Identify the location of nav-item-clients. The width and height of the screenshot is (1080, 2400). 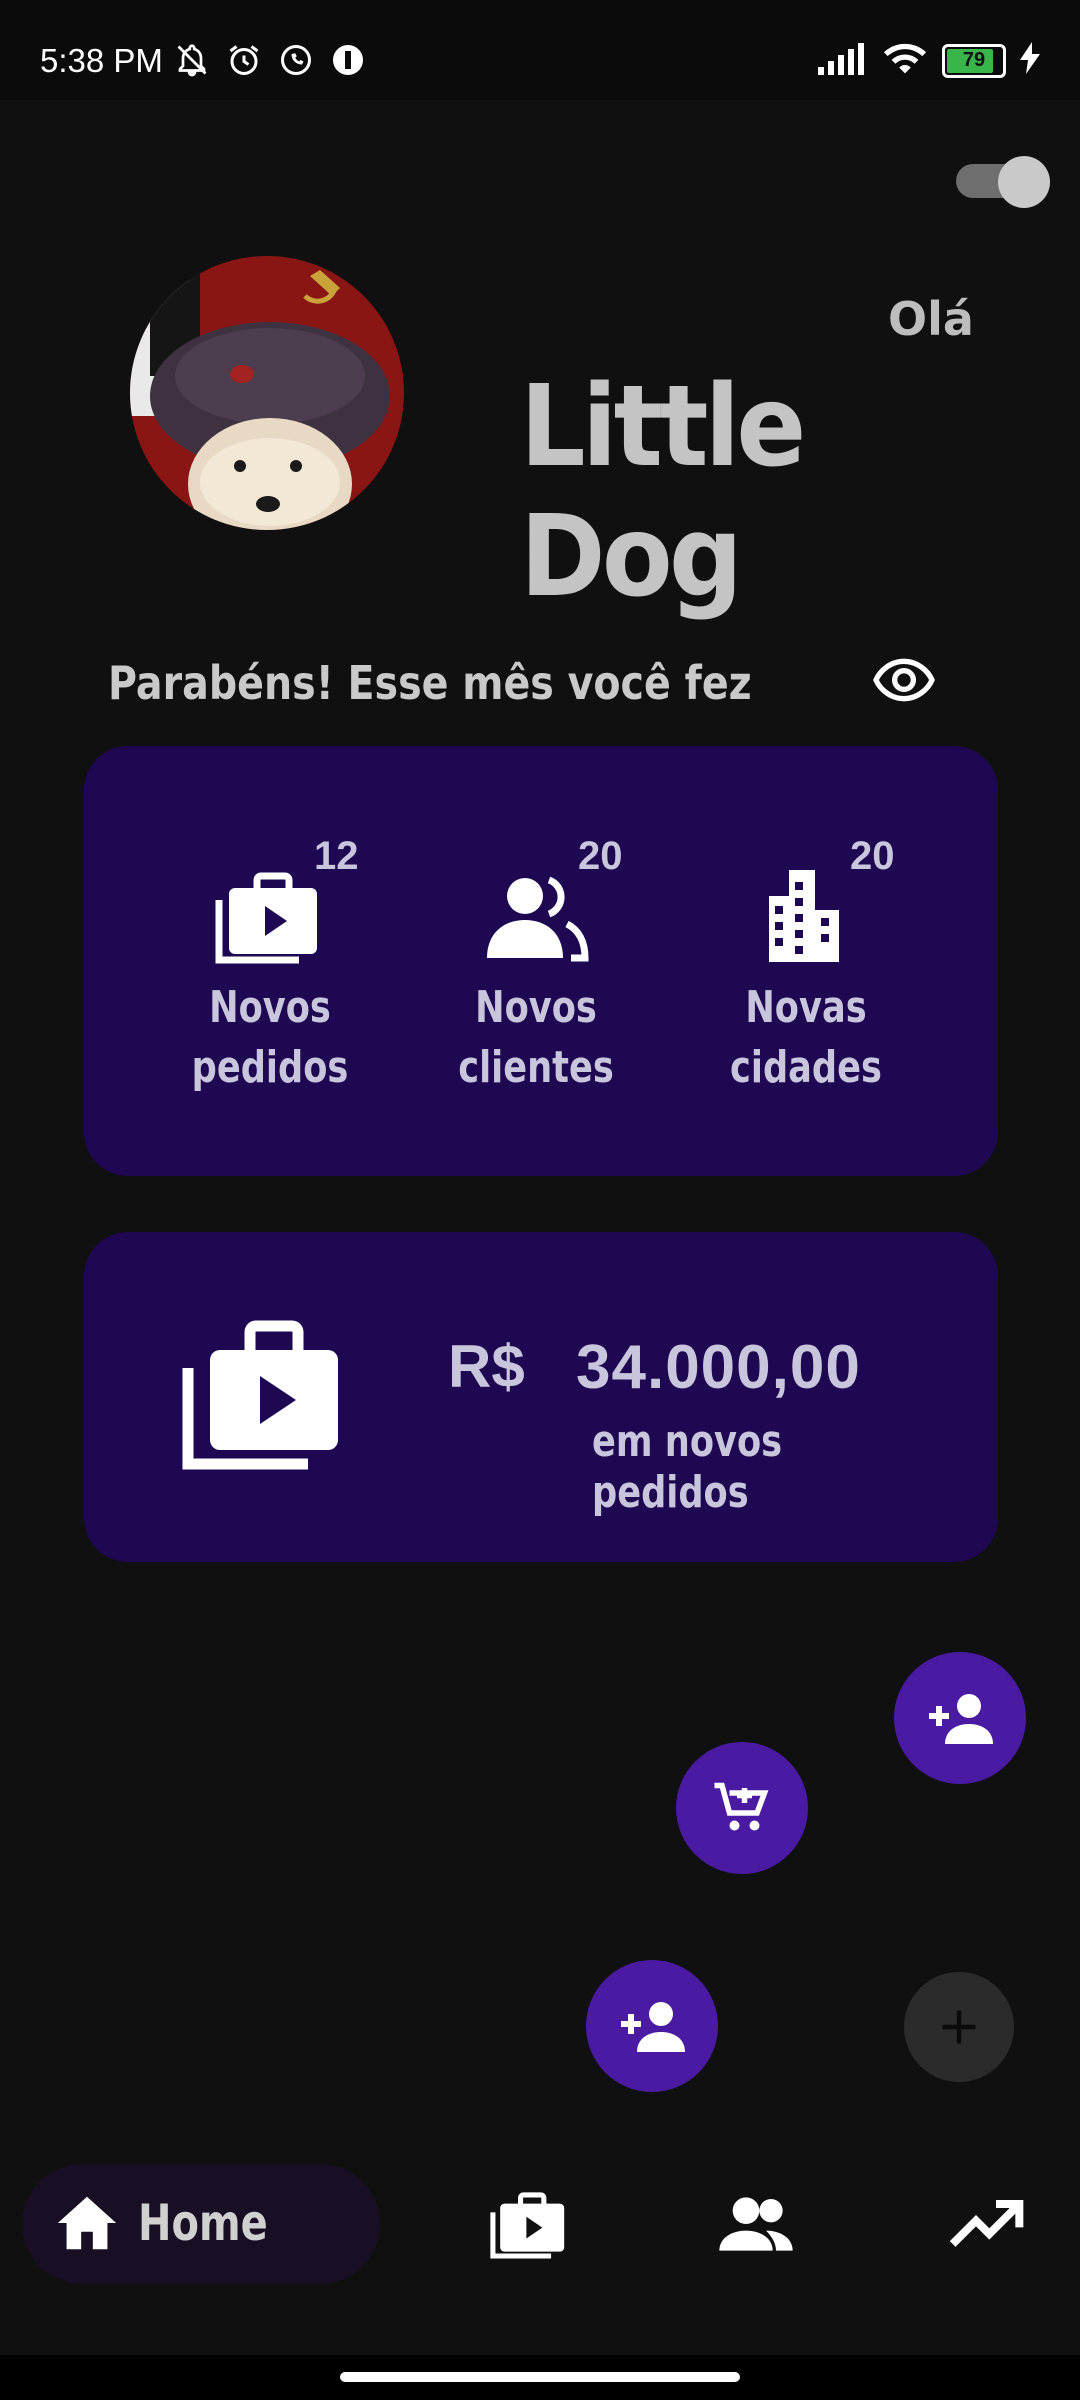
(756, 2224).